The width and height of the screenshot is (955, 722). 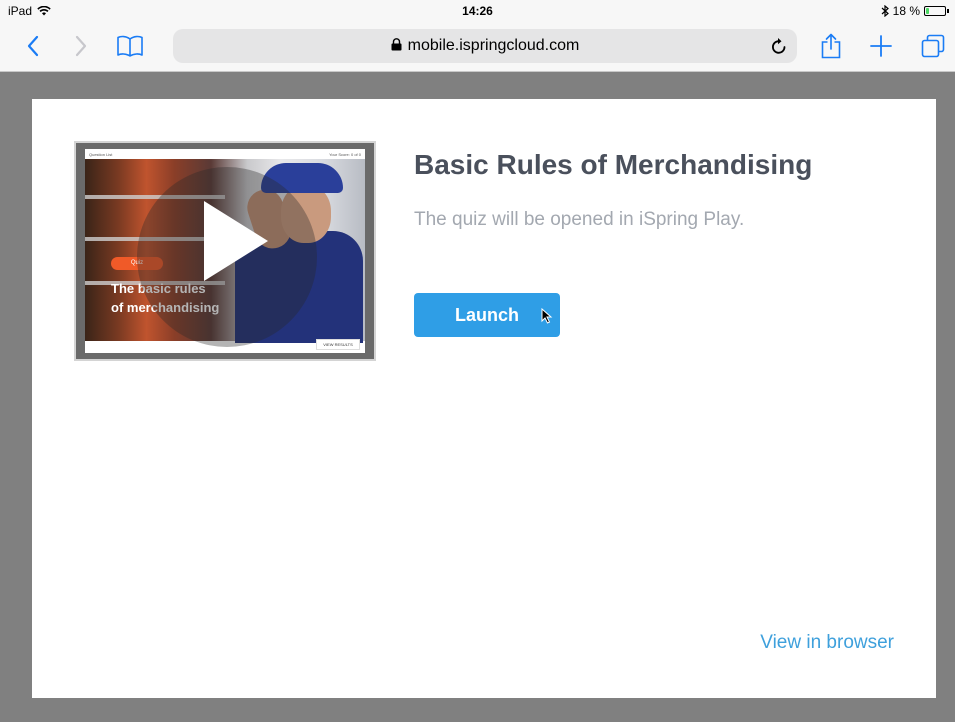 I want to click on view-in-browser-link: View in browser, so click(x=827, y=643).